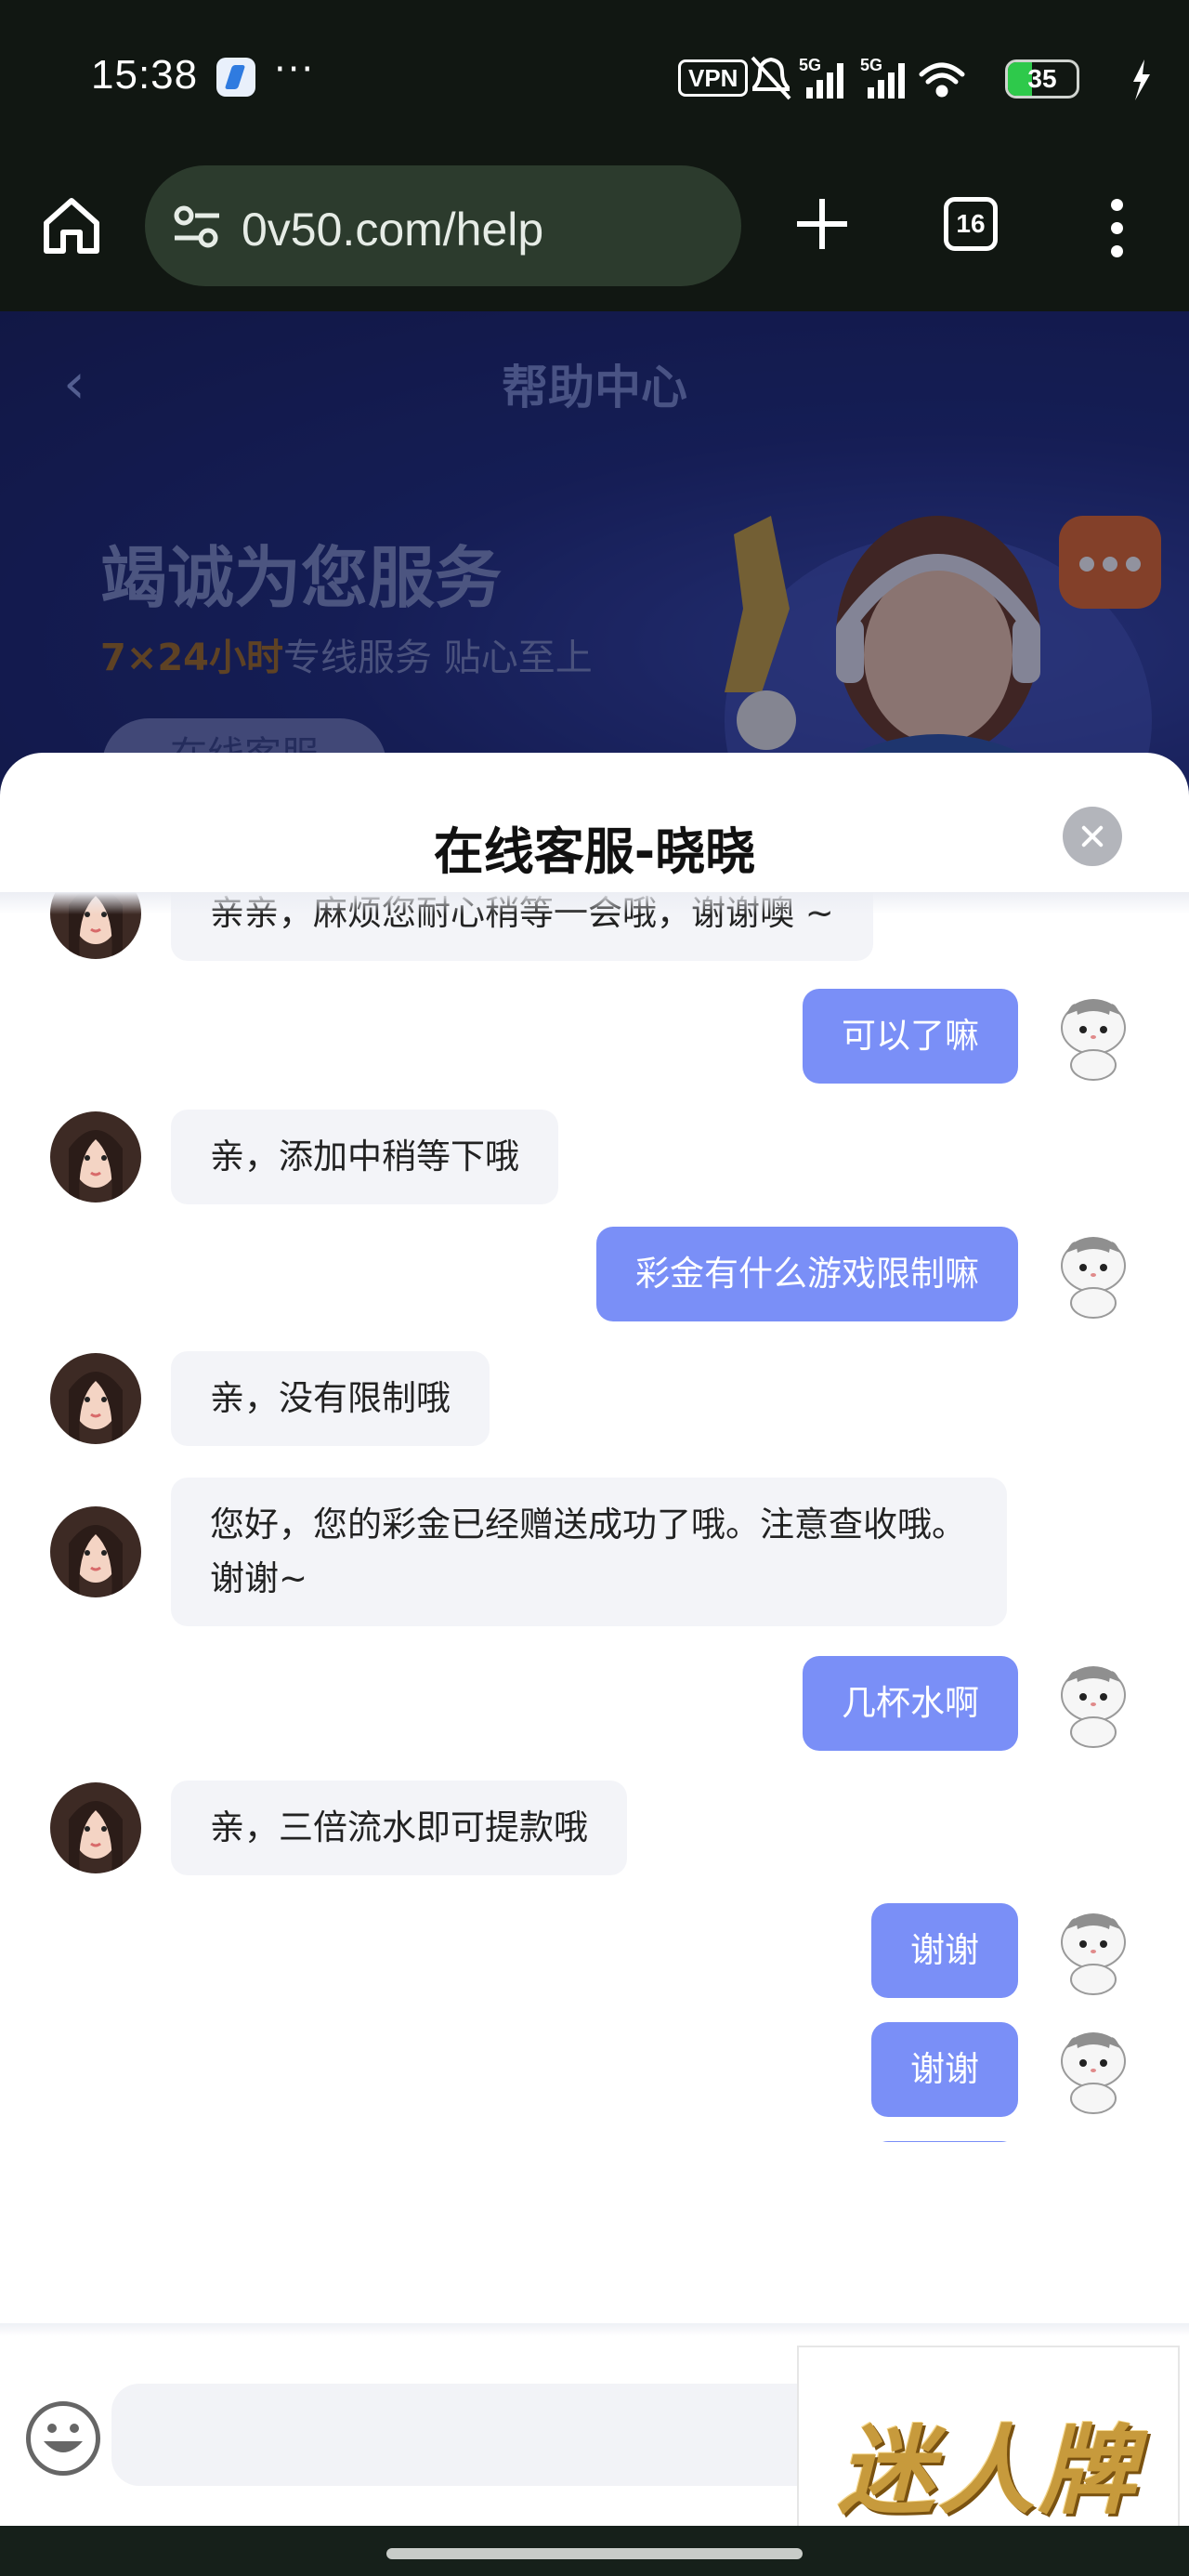  I want to click on emoji-icon, so click(63, 2438).